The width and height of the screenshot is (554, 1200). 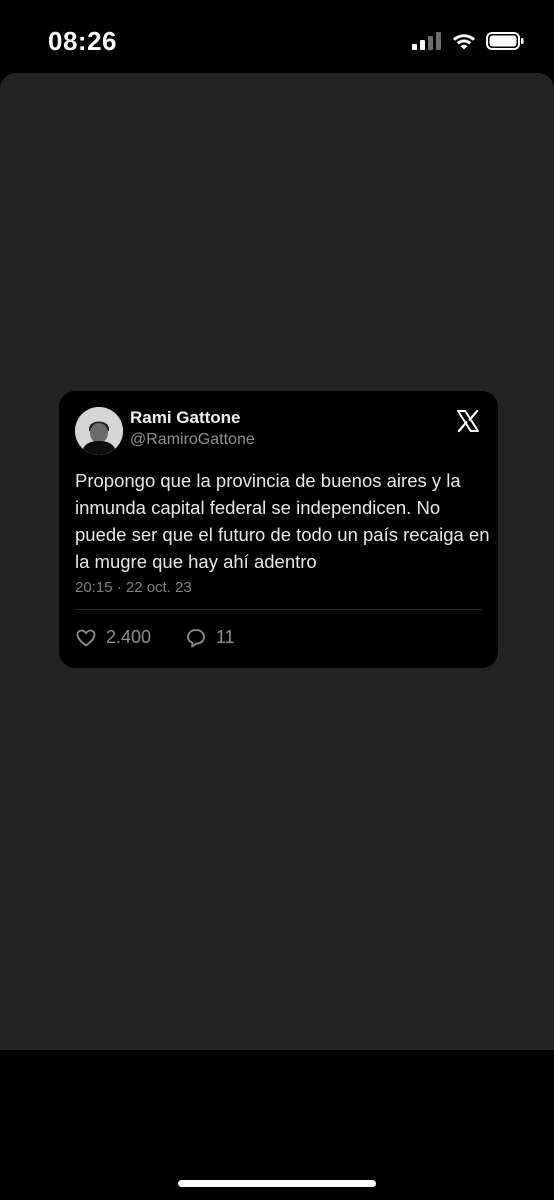 What do you see at coordinates (210, 637) in the screenshot?
I see `reply-button: 11` at bounding box center [210, 637].